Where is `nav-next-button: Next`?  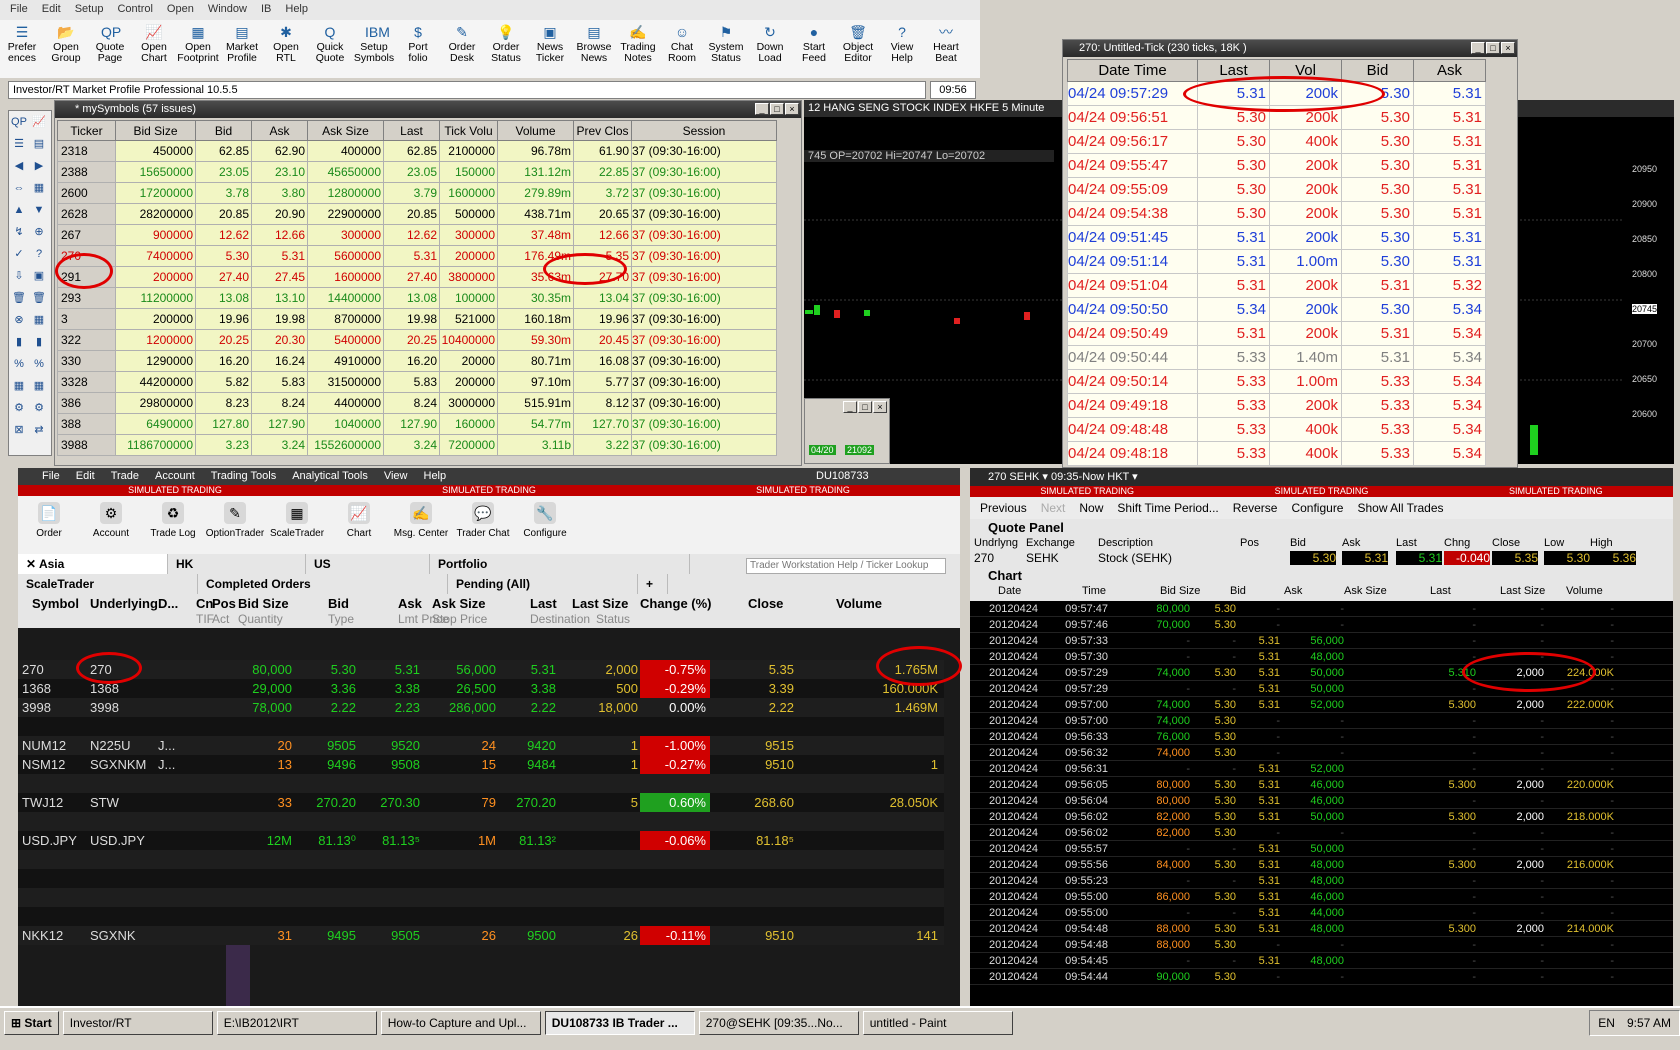
nav-next-button: Next is located at coordinates (1053, 508).